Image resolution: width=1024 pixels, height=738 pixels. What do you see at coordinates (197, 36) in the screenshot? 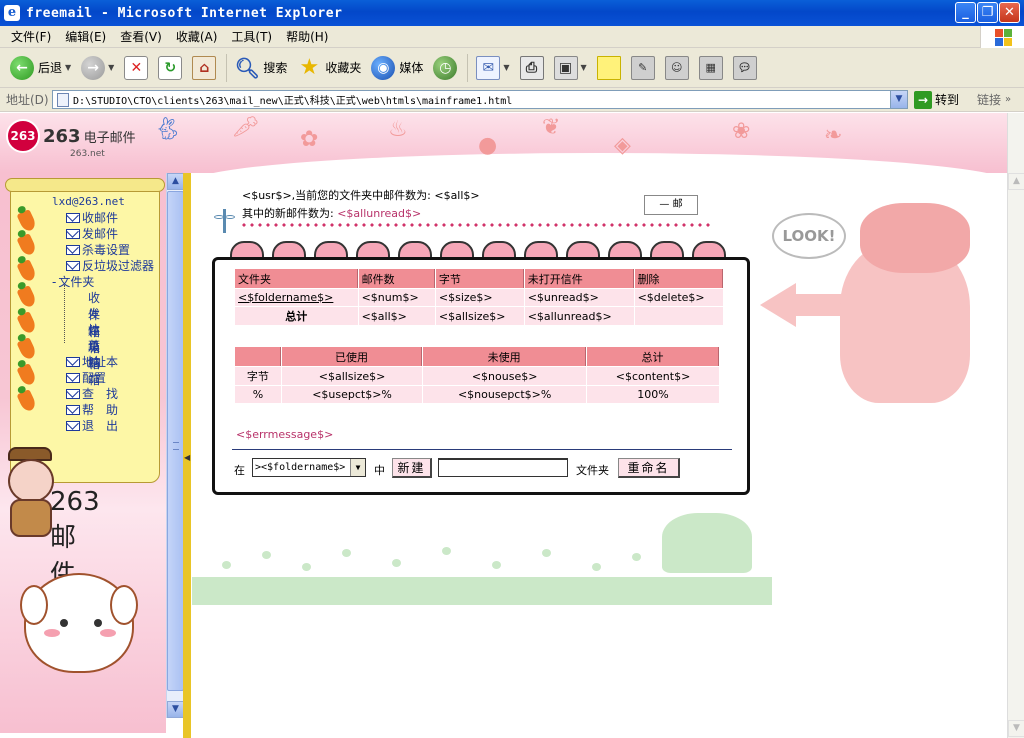
I see `menu-favorites: 收藏(A)` at bounding box center [197, 36].